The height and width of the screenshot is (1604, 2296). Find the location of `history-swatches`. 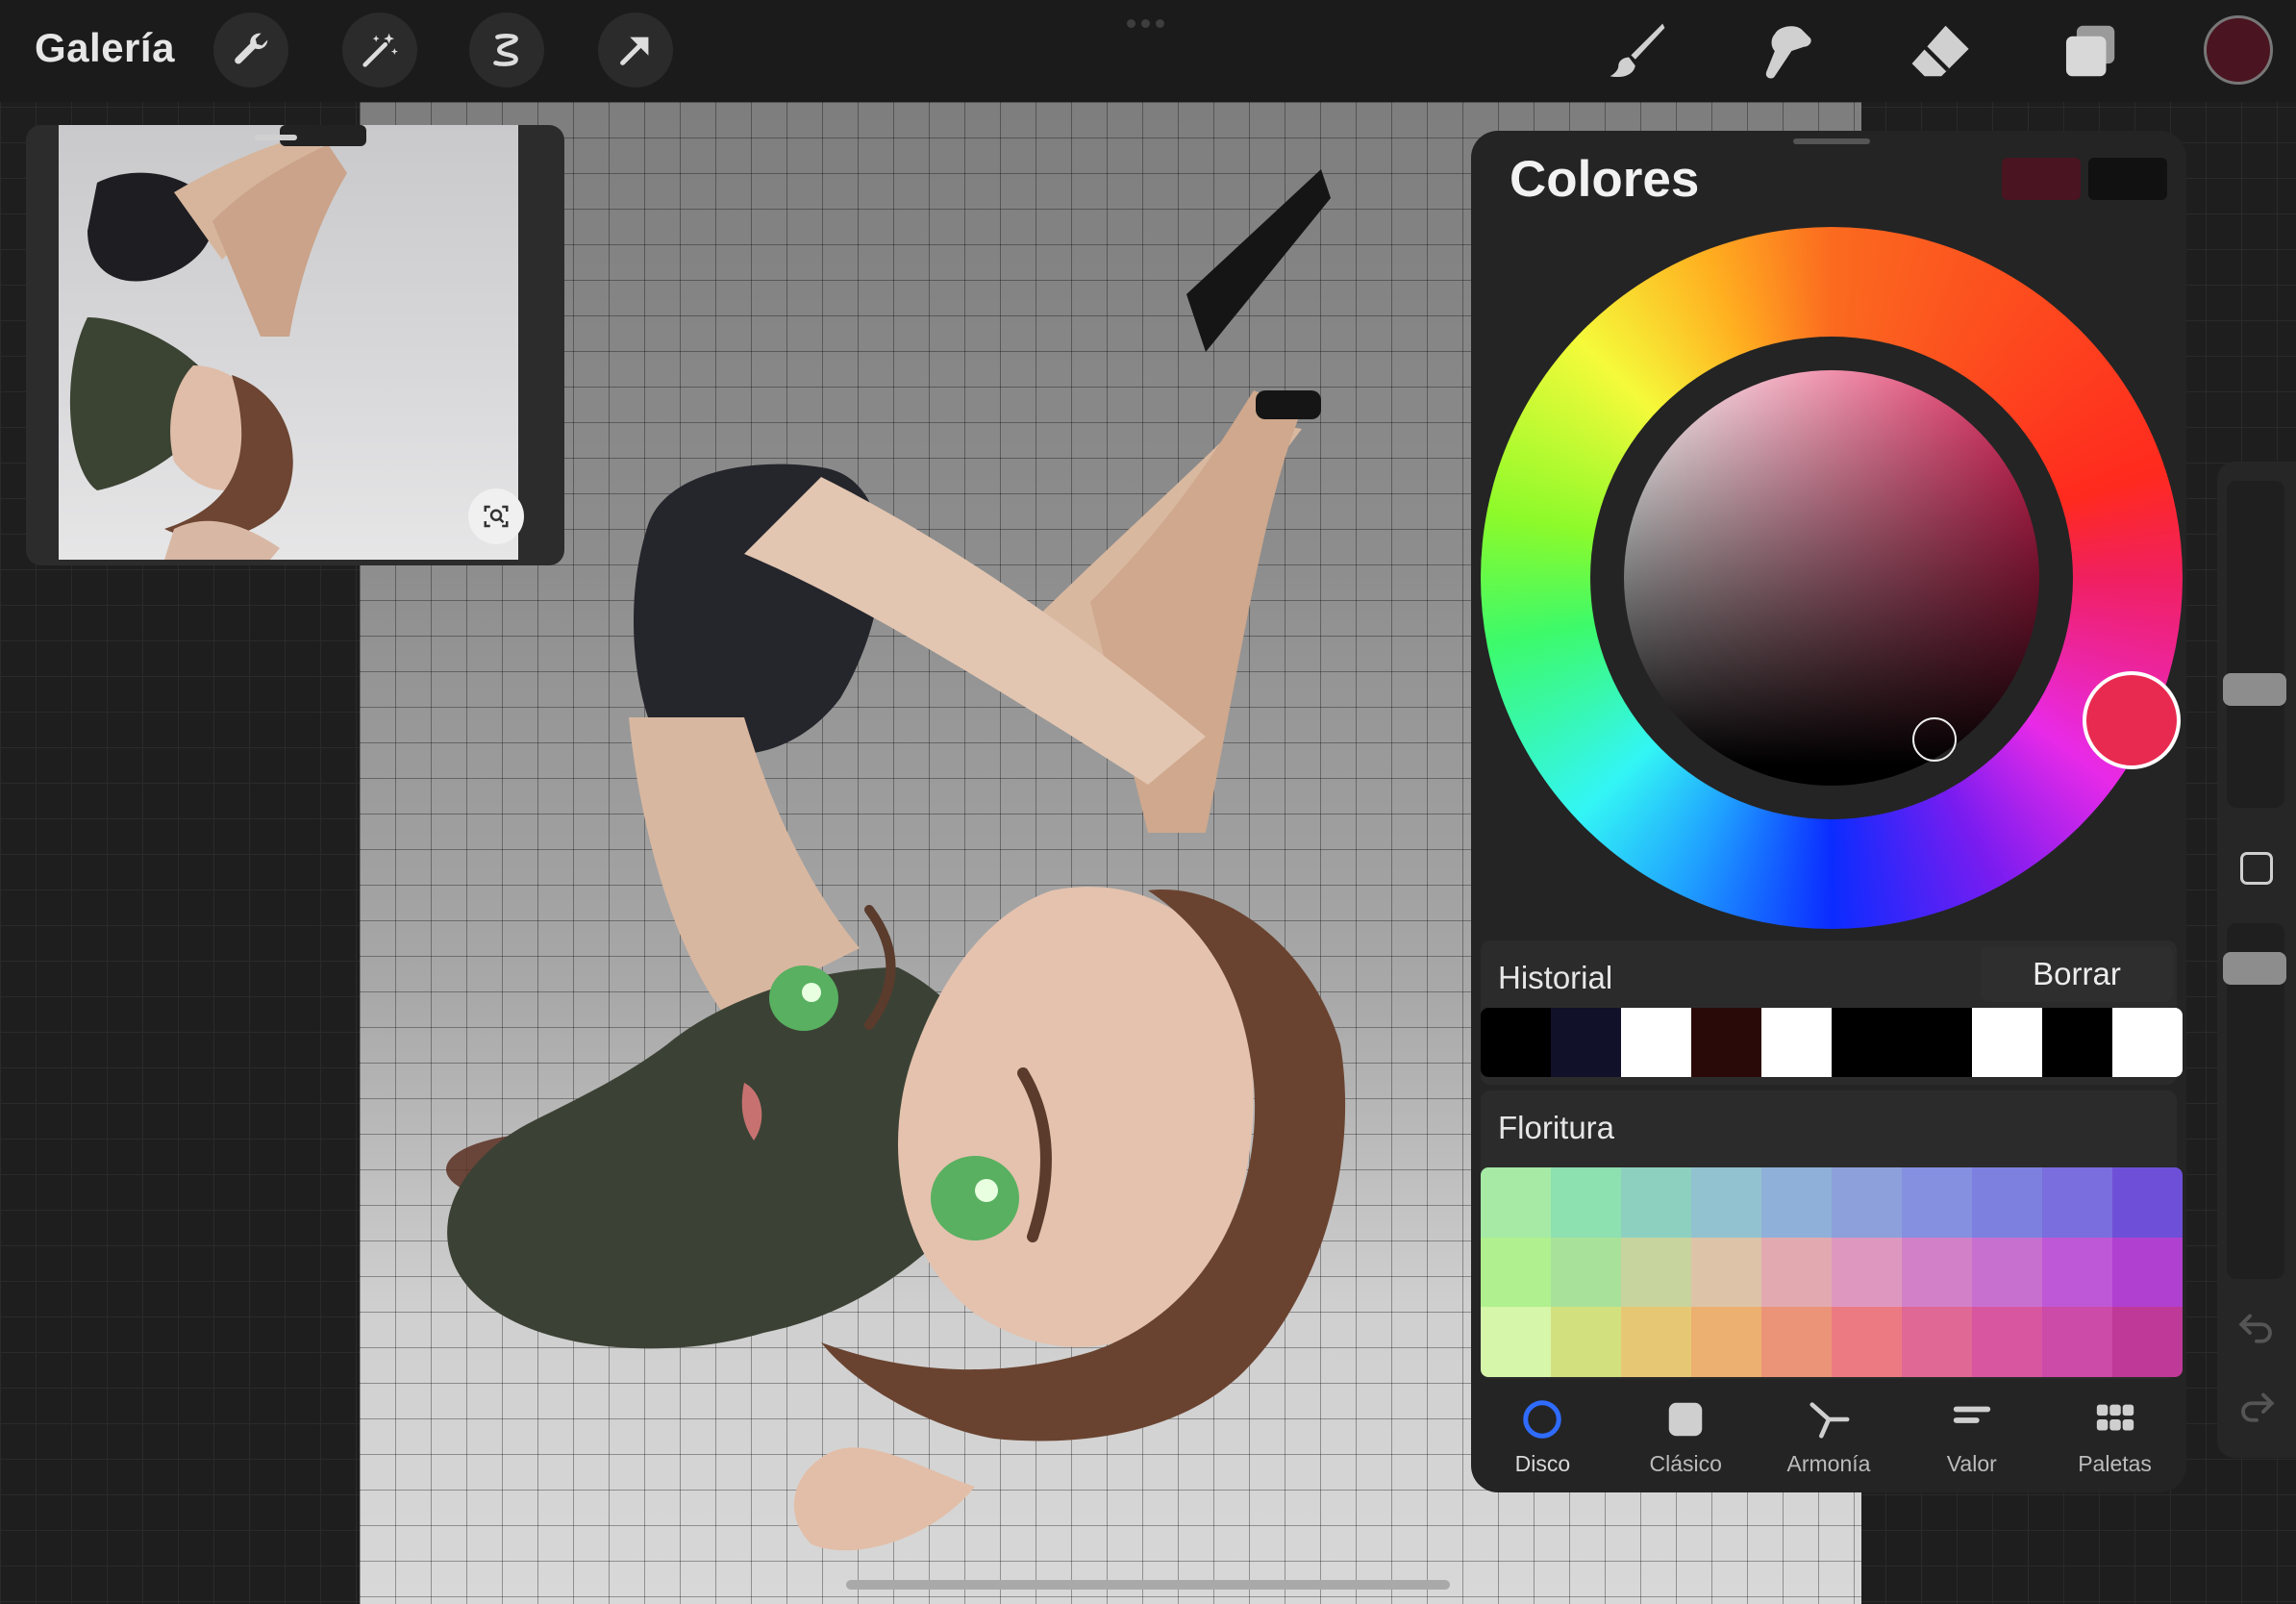

history-swatches is located at coordinates (1832, 1042).